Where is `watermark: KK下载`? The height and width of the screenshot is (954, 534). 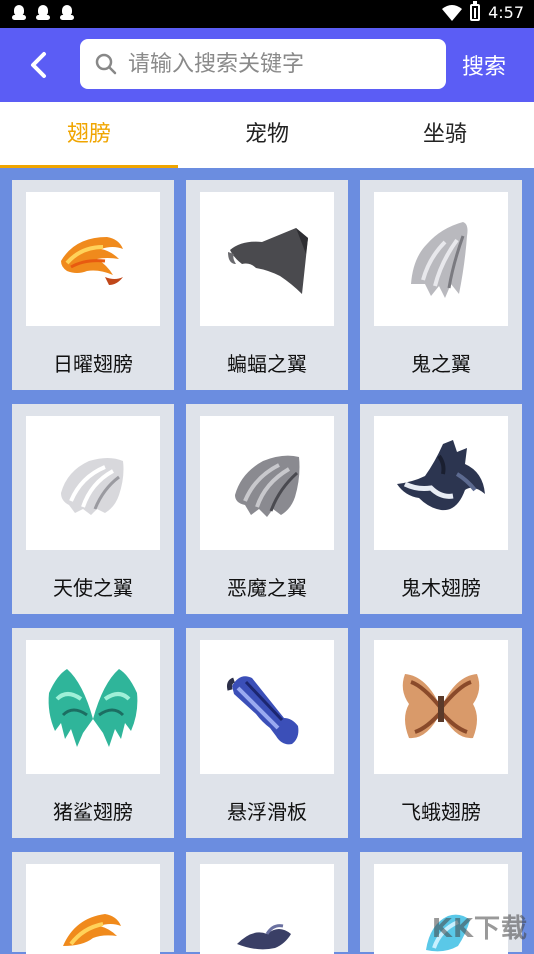 watermark: KK下载 is located at coordinates (479, 929).